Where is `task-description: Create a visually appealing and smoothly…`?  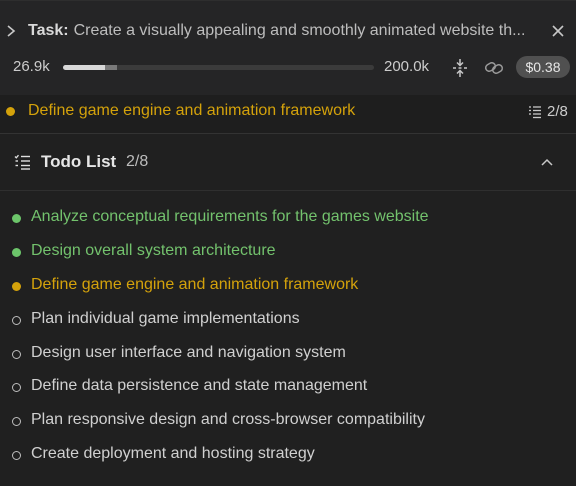
task-description: Create a visually appealing and smoothly… is located at coordinates (299, 30).